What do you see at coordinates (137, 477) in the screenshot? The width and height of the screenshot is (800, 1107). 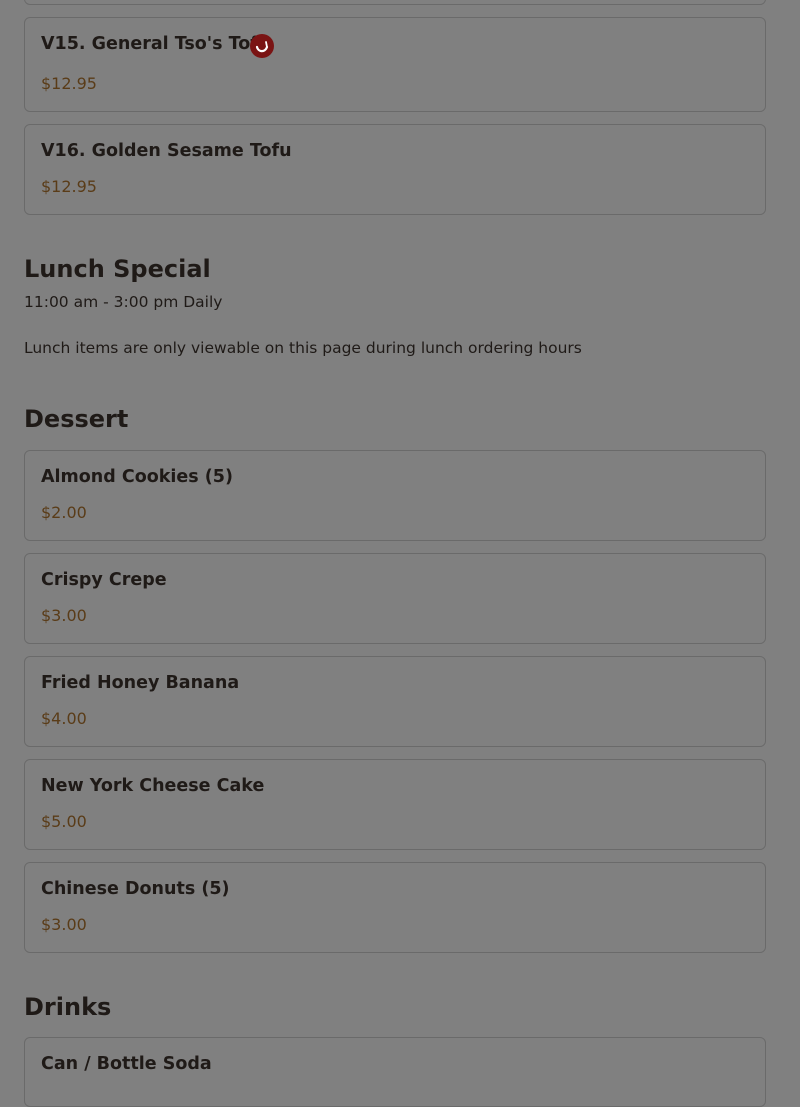 I see `menu-item-name: Almond Cookies (5)` at bounding box center [137, 477].